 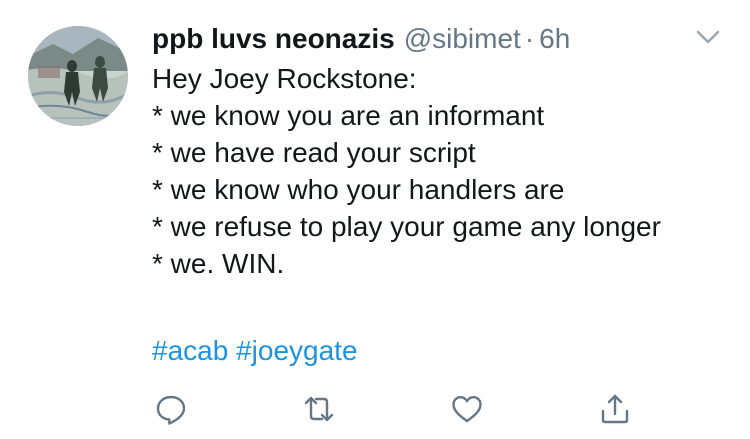 What do you see at coordinates (615, 409) in the screenshot?
I see `share-icon` at bounding box center [615, 409].